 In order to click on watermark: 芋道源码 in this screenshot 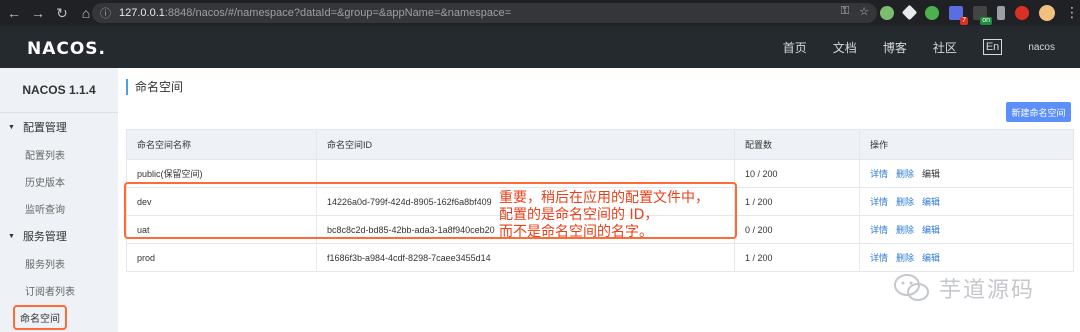, I will do `click(964, 288)`.